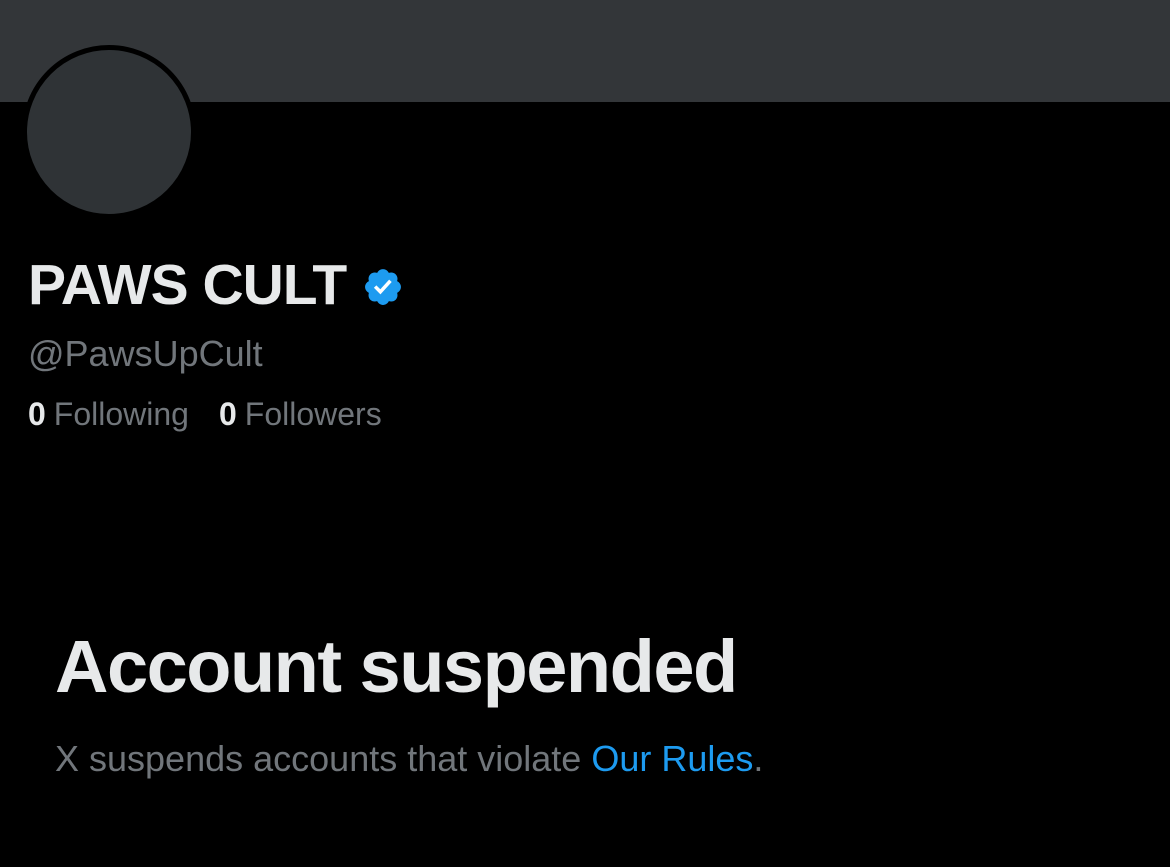  I want to click on profile-name-row: PAWS CULT, so click(216, 285).